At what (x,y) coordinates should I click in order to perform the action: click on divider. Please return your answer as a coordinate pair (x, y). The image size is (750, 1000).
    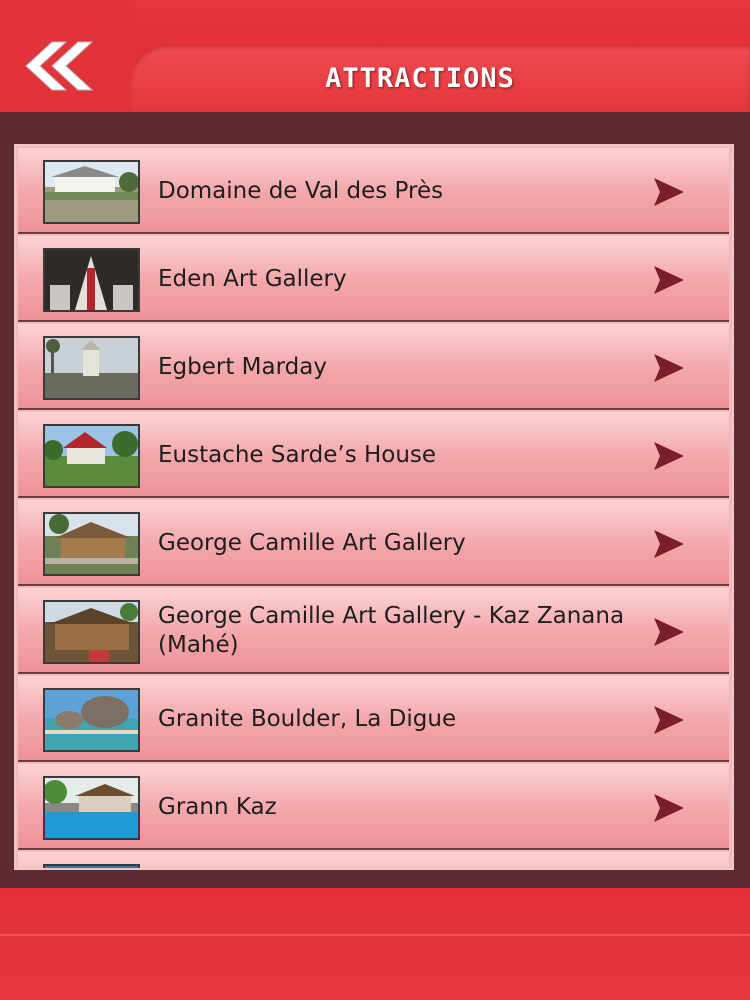
    Looking at the image, I should click on (375, 935).